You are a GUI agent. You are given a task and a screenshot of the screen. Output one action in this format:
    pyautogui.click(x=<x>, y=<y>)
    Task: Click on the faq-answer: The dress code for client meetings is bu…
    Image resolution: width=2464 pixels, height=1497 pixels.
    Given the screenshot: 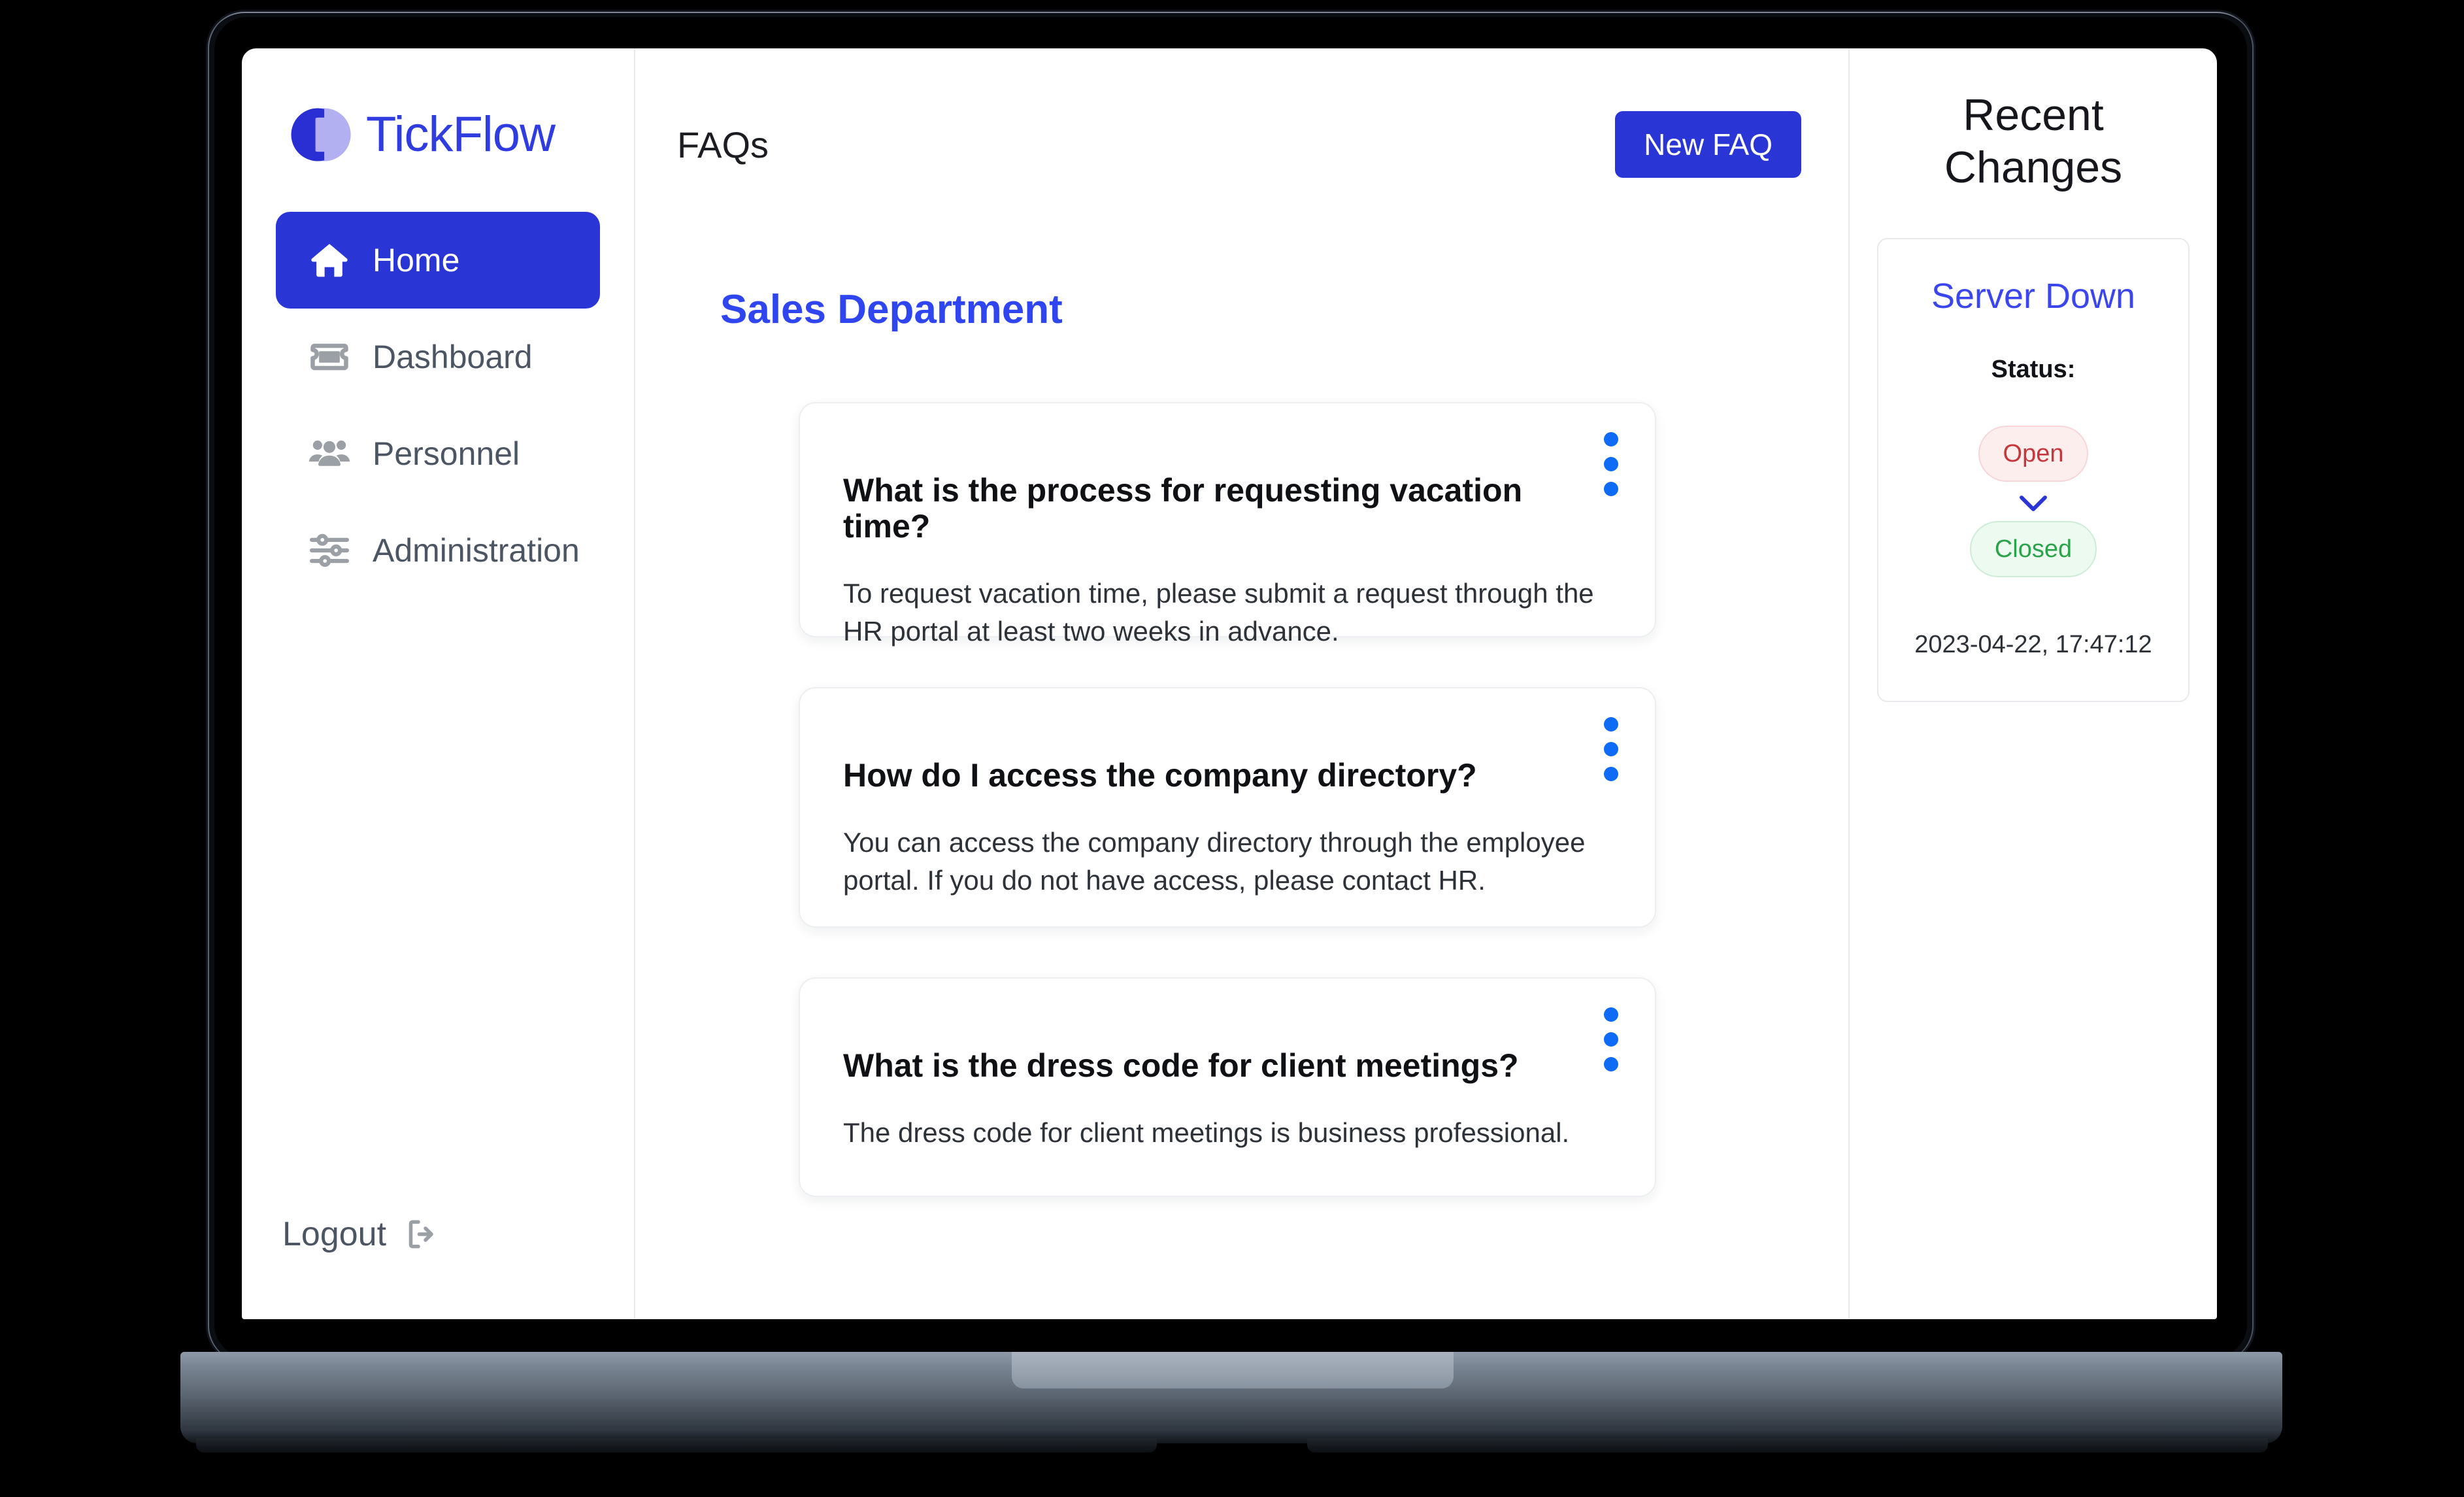 What is the action you would take?
    pyautogui.click(x=1206, y=1132)
    